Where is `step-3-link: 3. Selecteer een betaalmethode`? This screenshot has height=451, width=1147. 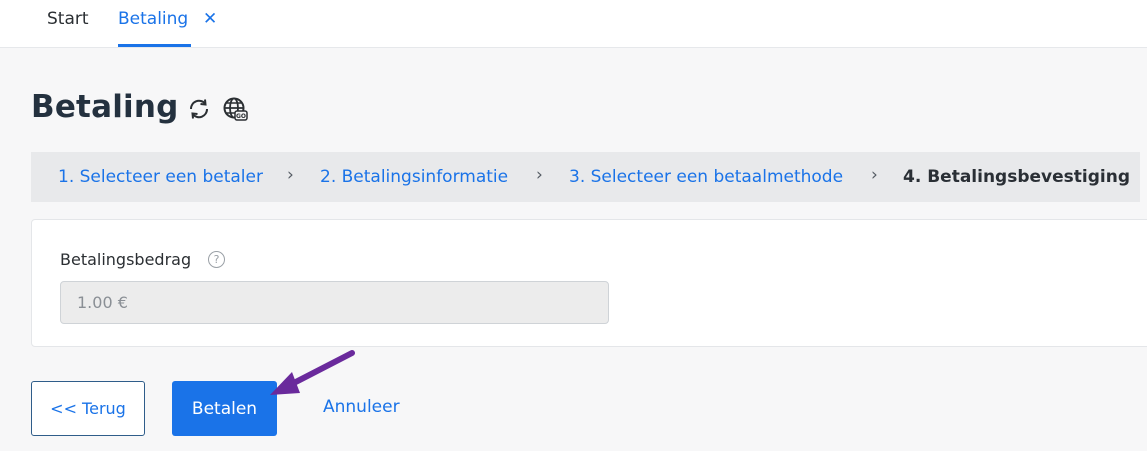 step-3-link: 3. Selecteer een betaalmethode is located at coordinates (706, 177).